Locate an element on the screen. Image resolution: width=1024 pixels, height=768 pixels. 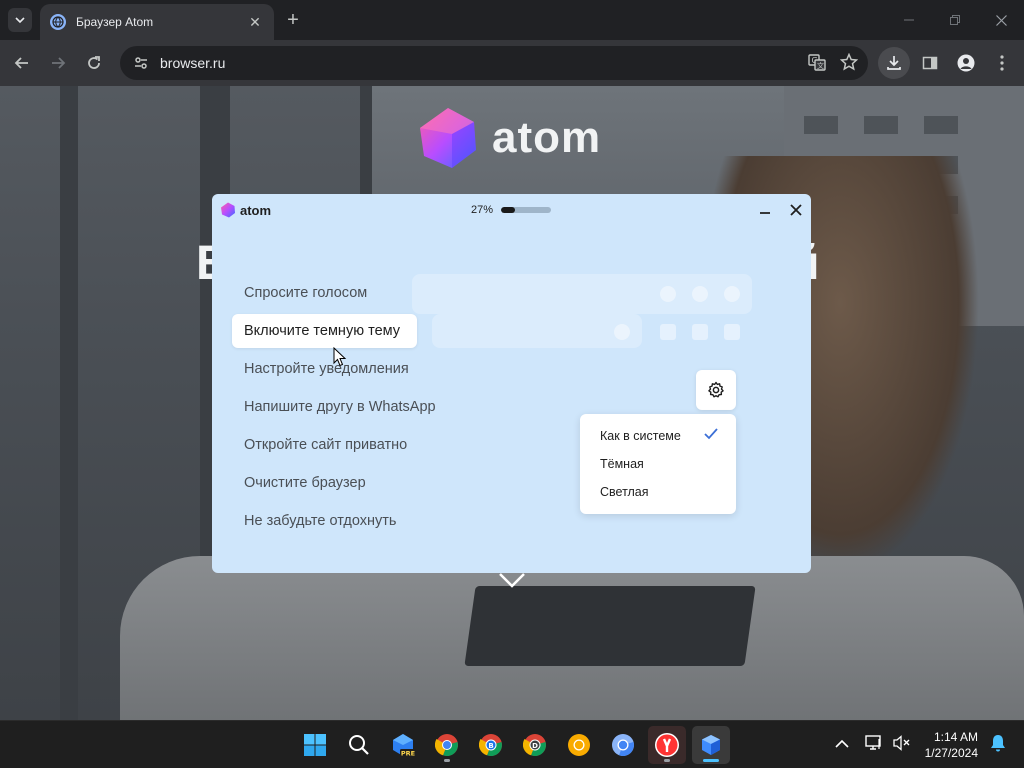
globe-icon is located at coordinates (58, 22).